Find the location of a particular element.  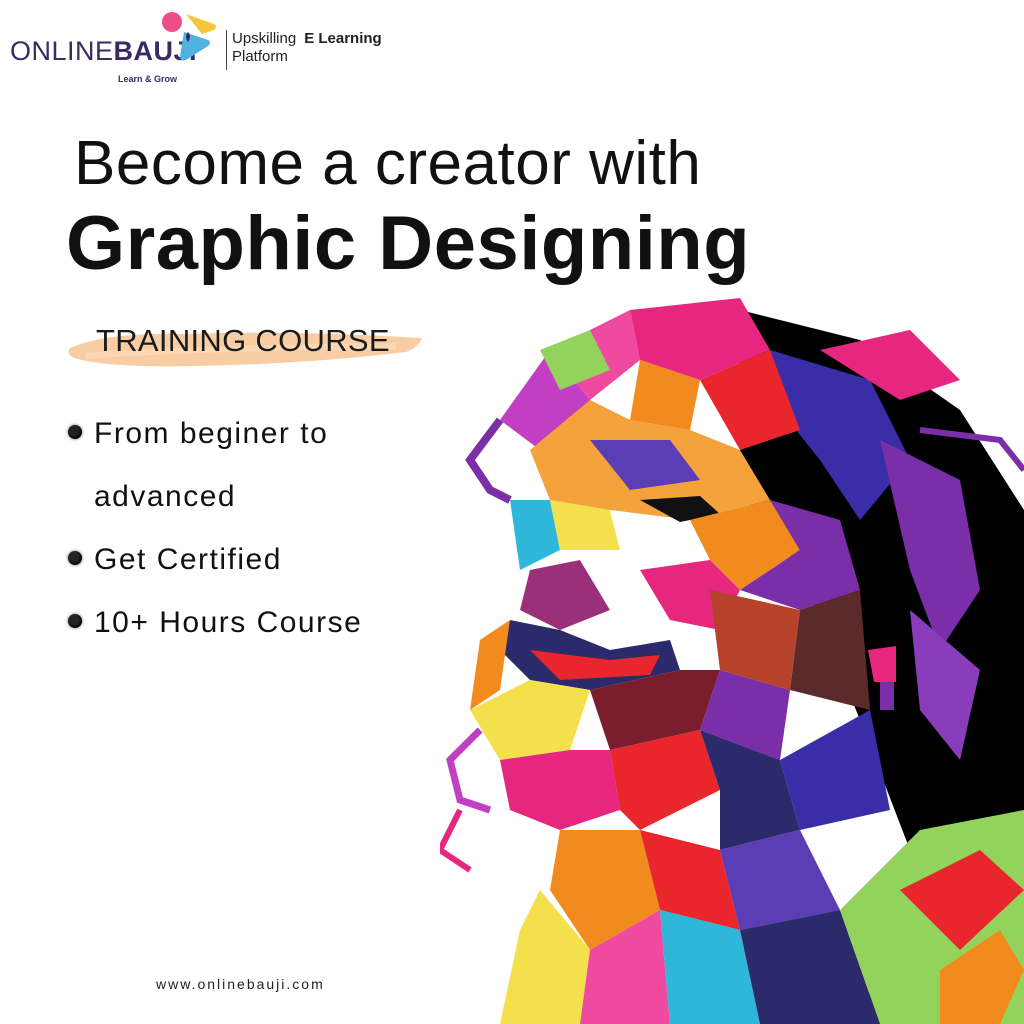

headline-line2: Graphic Designing is located at coordinates (408, 243).